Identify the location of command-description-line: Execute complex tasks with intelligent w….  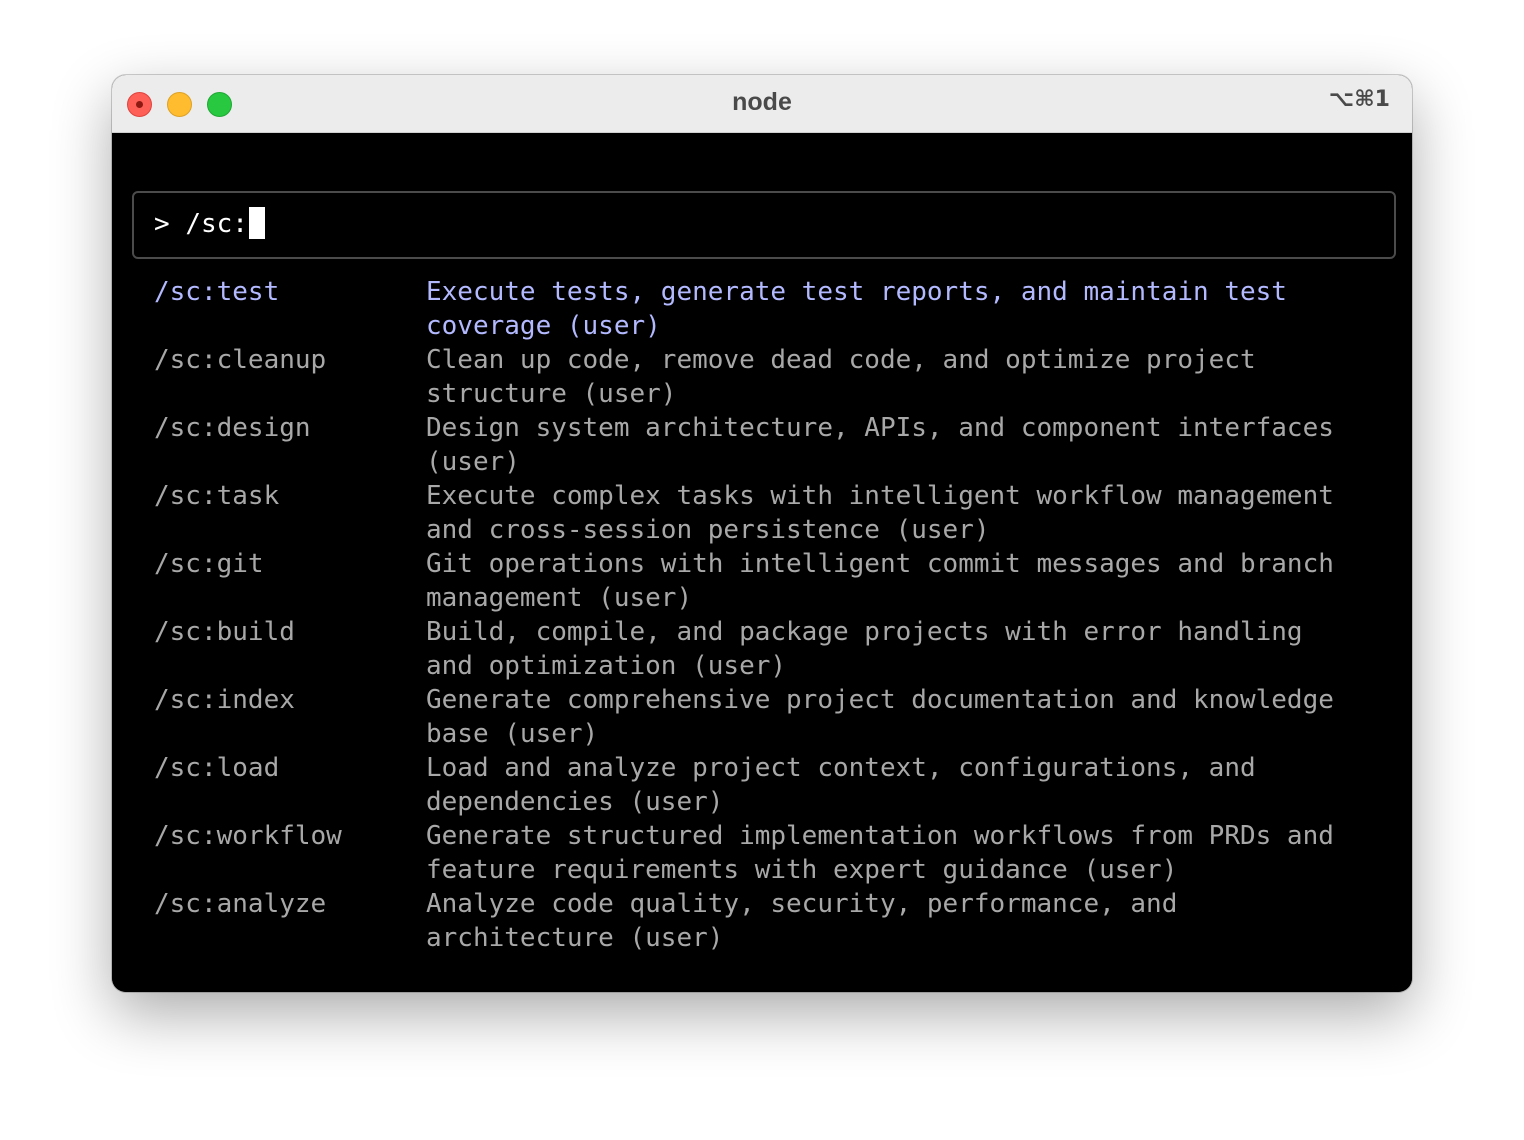
(880, 496).